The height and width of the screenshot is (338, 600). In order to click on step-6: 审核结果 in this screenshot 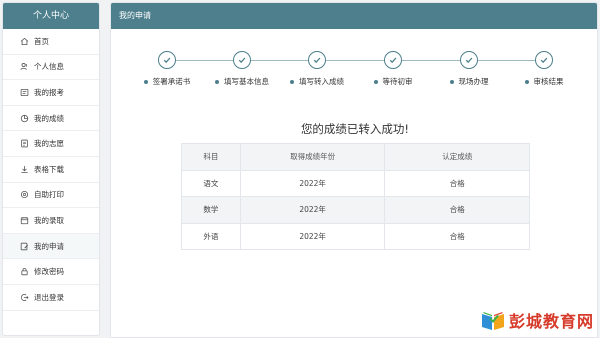, I will do `click(544, 69)`.